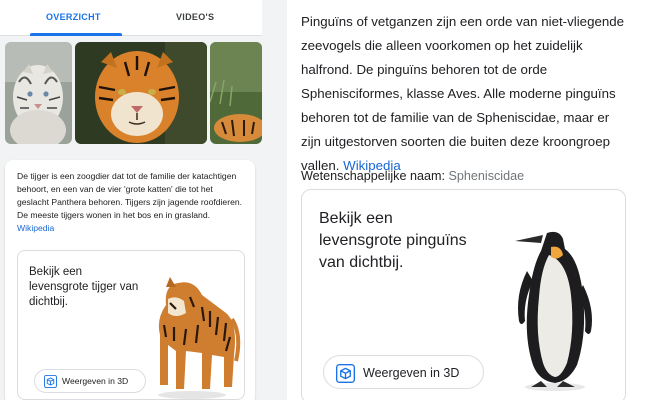 Image resolution: width=650 pixels, height=400 pixels. What do you see at coordinates (274, 200) in the screenshot?
I see `panel-divider` at bounding box center [274, 200].